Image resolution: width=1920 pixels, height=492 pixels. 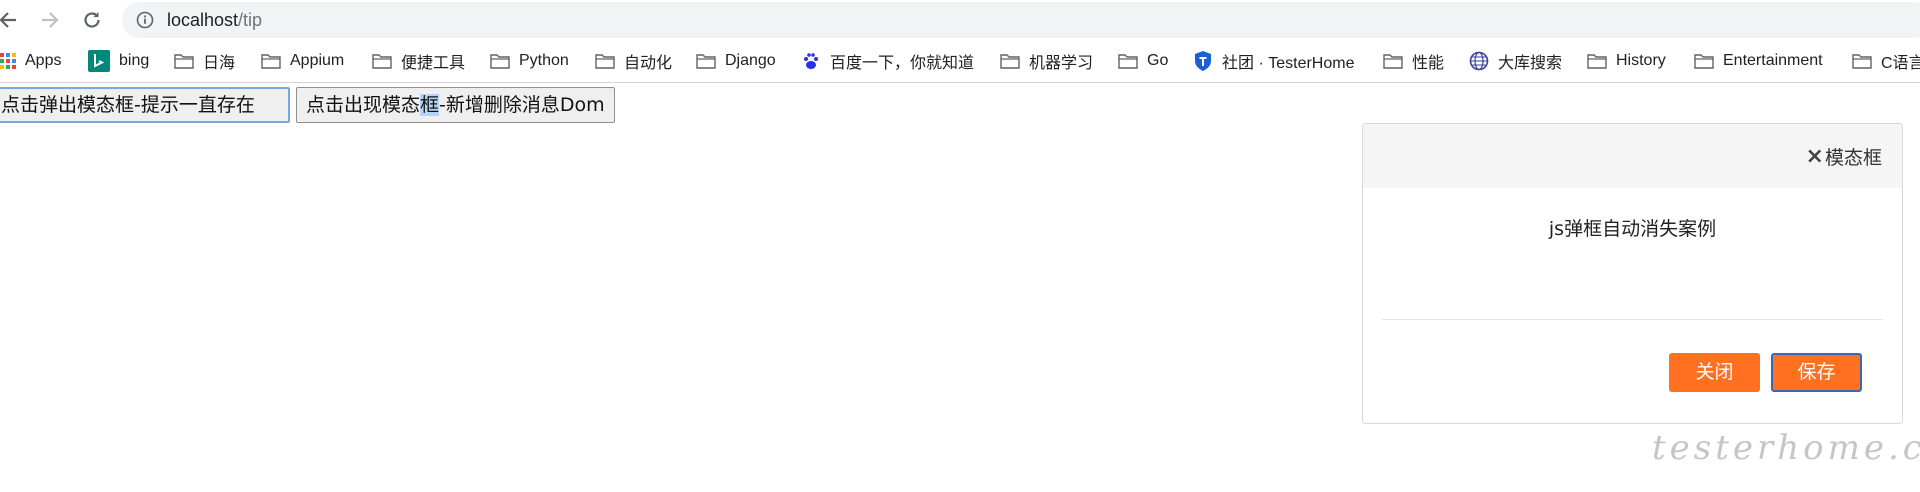 What do you see at coordinates (203, 20) in the screenshot?
I see `url-host: localhost` at bounding box center [203, 20].